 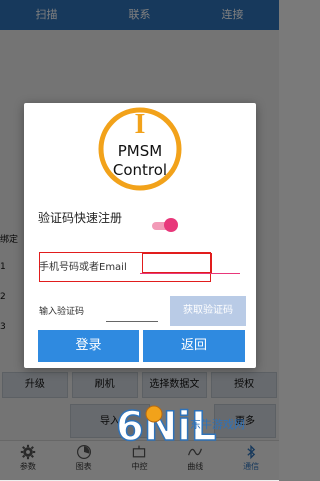 What do you see at coordinates (154, 414) in the screenshot?
I see `watermark-mascot-icon` at bounding box center [154, 414].